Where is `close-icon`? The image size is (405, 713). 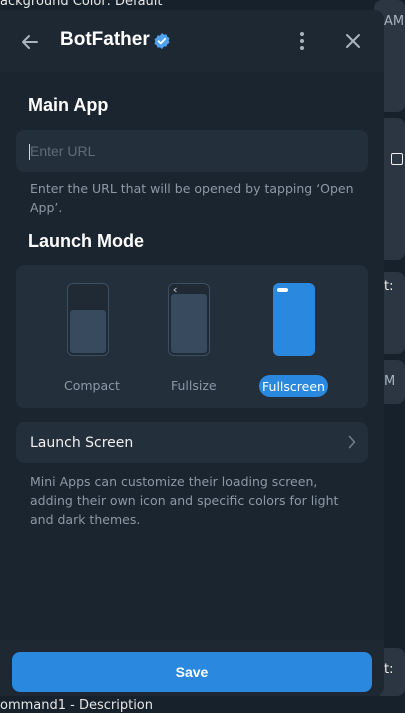 close-icon is located at coordinates (353, 41).